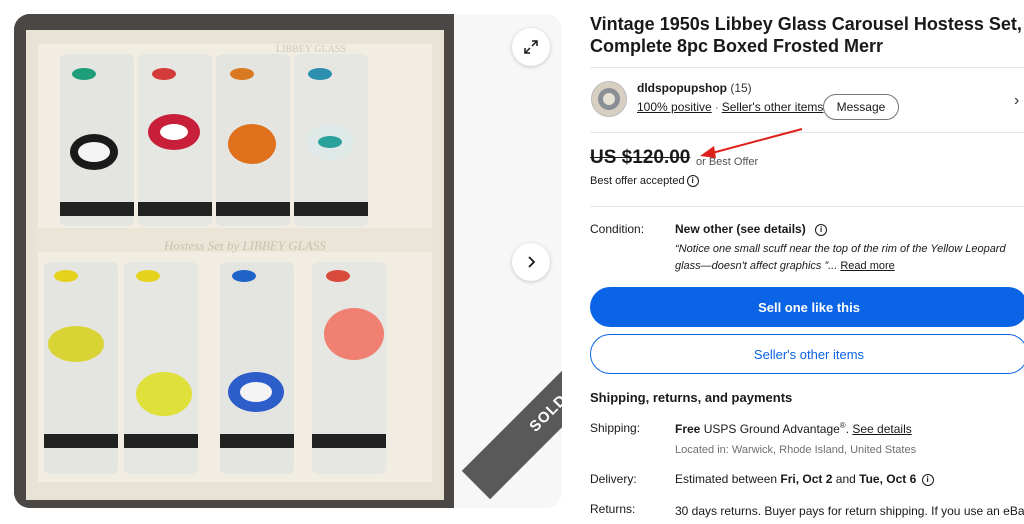 This screenshot has height=524, width=1024. Describe the element at coordinates (867, 266) in the screenshot. I see `read-more-link: Read more` at that location.